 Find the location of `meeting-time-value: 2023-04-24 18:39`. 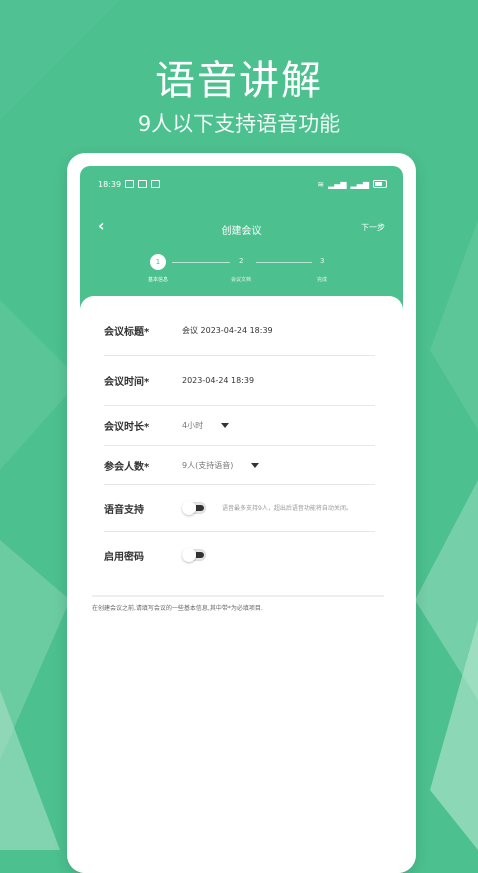

meeting-time-value: 2023-04-24 18:39 is located at coordinates (218, 380).